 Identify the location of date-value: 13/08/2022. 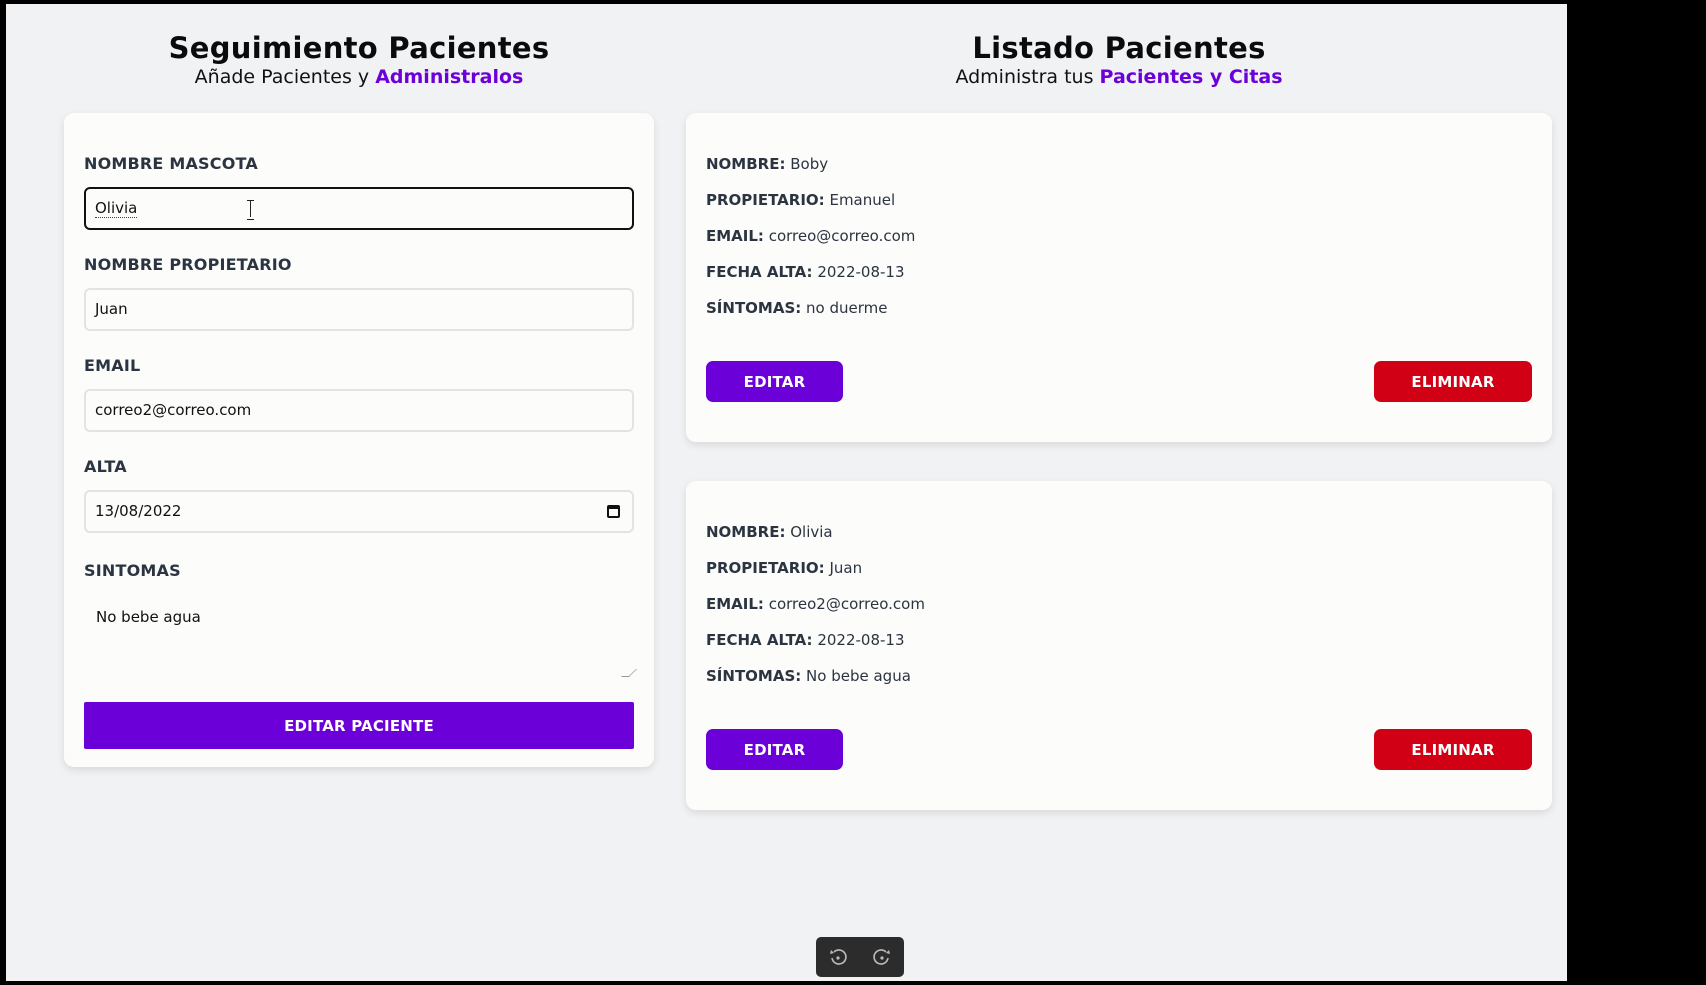
(138, 511).